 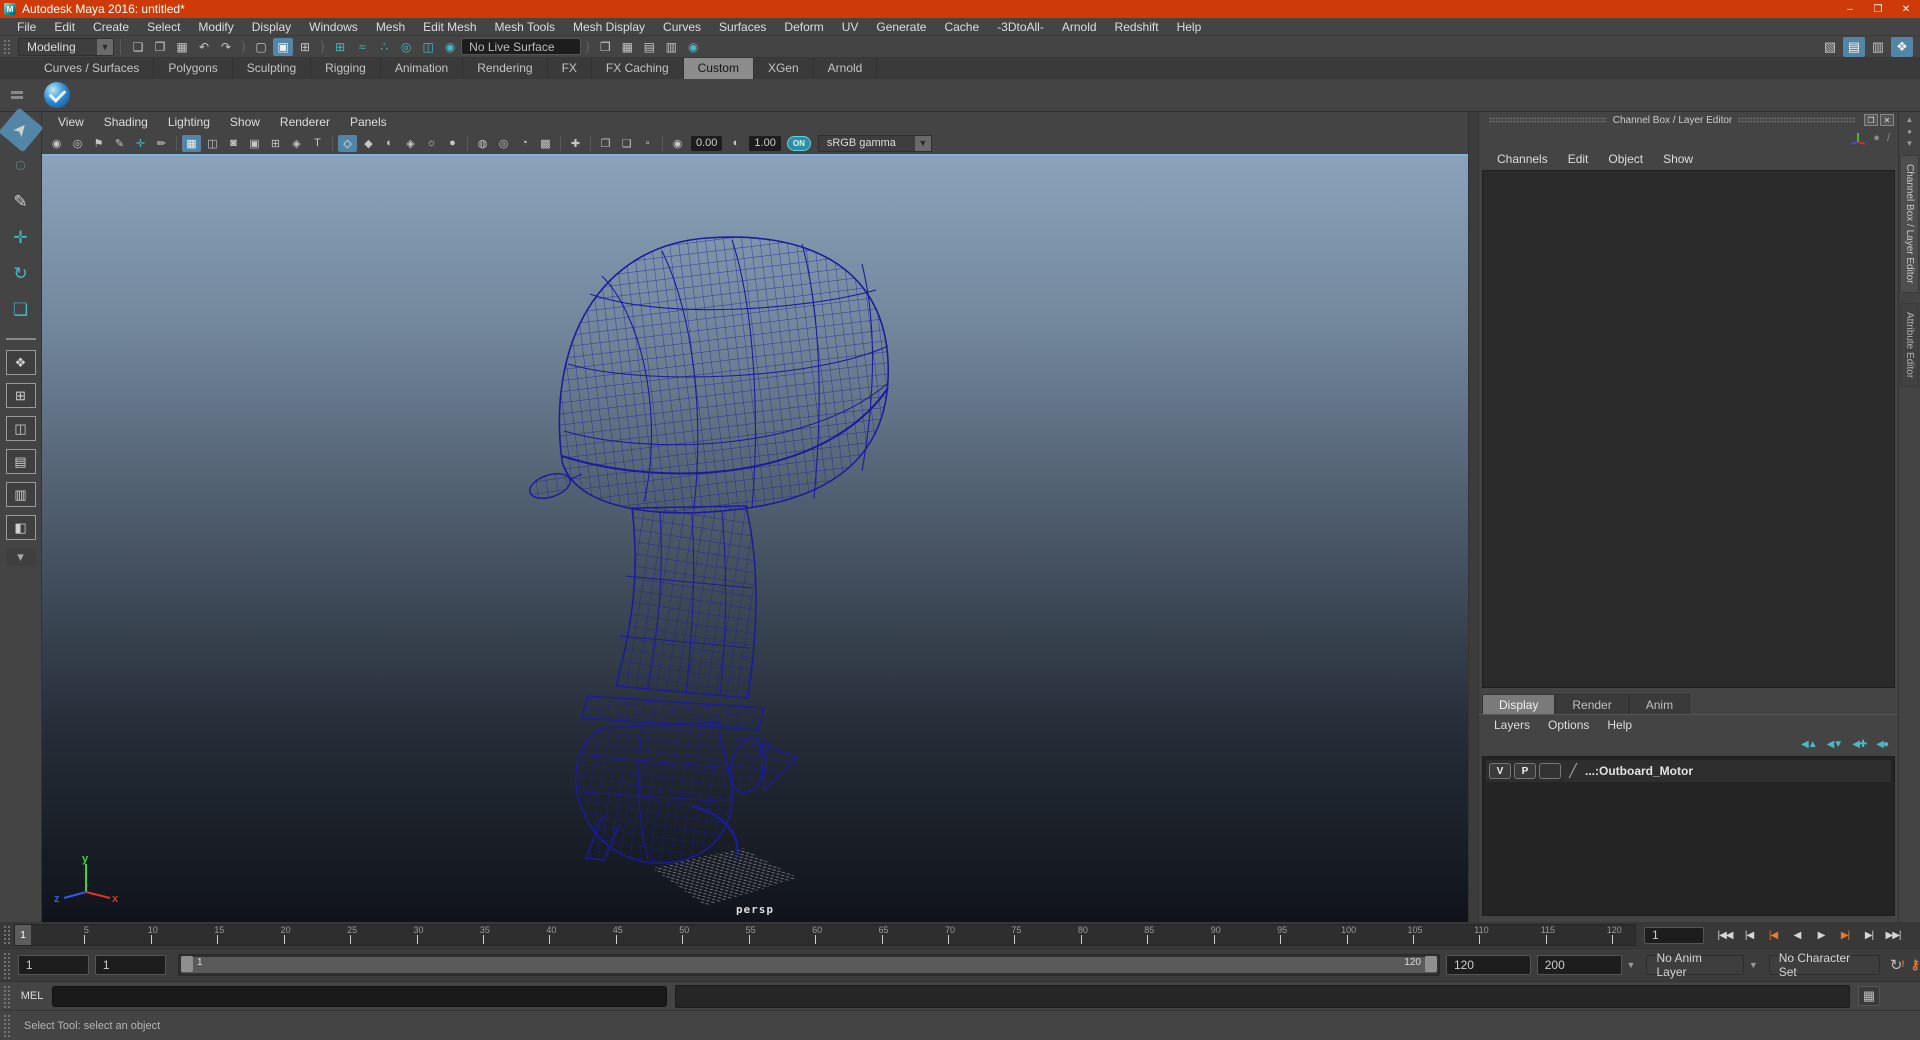 What do you see at coordinates (1579, 965) in the screenshot?
I see `animation-end-field: 200` at bounding box center [1579, 965].